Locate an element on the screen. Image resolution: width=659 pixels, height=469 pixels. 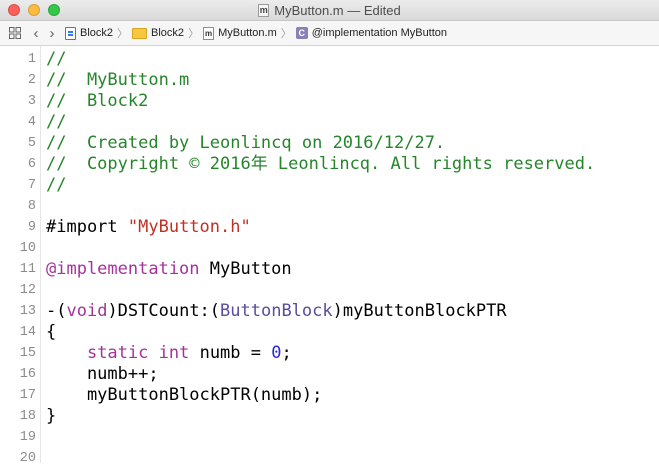
code-line: 19 is located at coordinates (329, 437).